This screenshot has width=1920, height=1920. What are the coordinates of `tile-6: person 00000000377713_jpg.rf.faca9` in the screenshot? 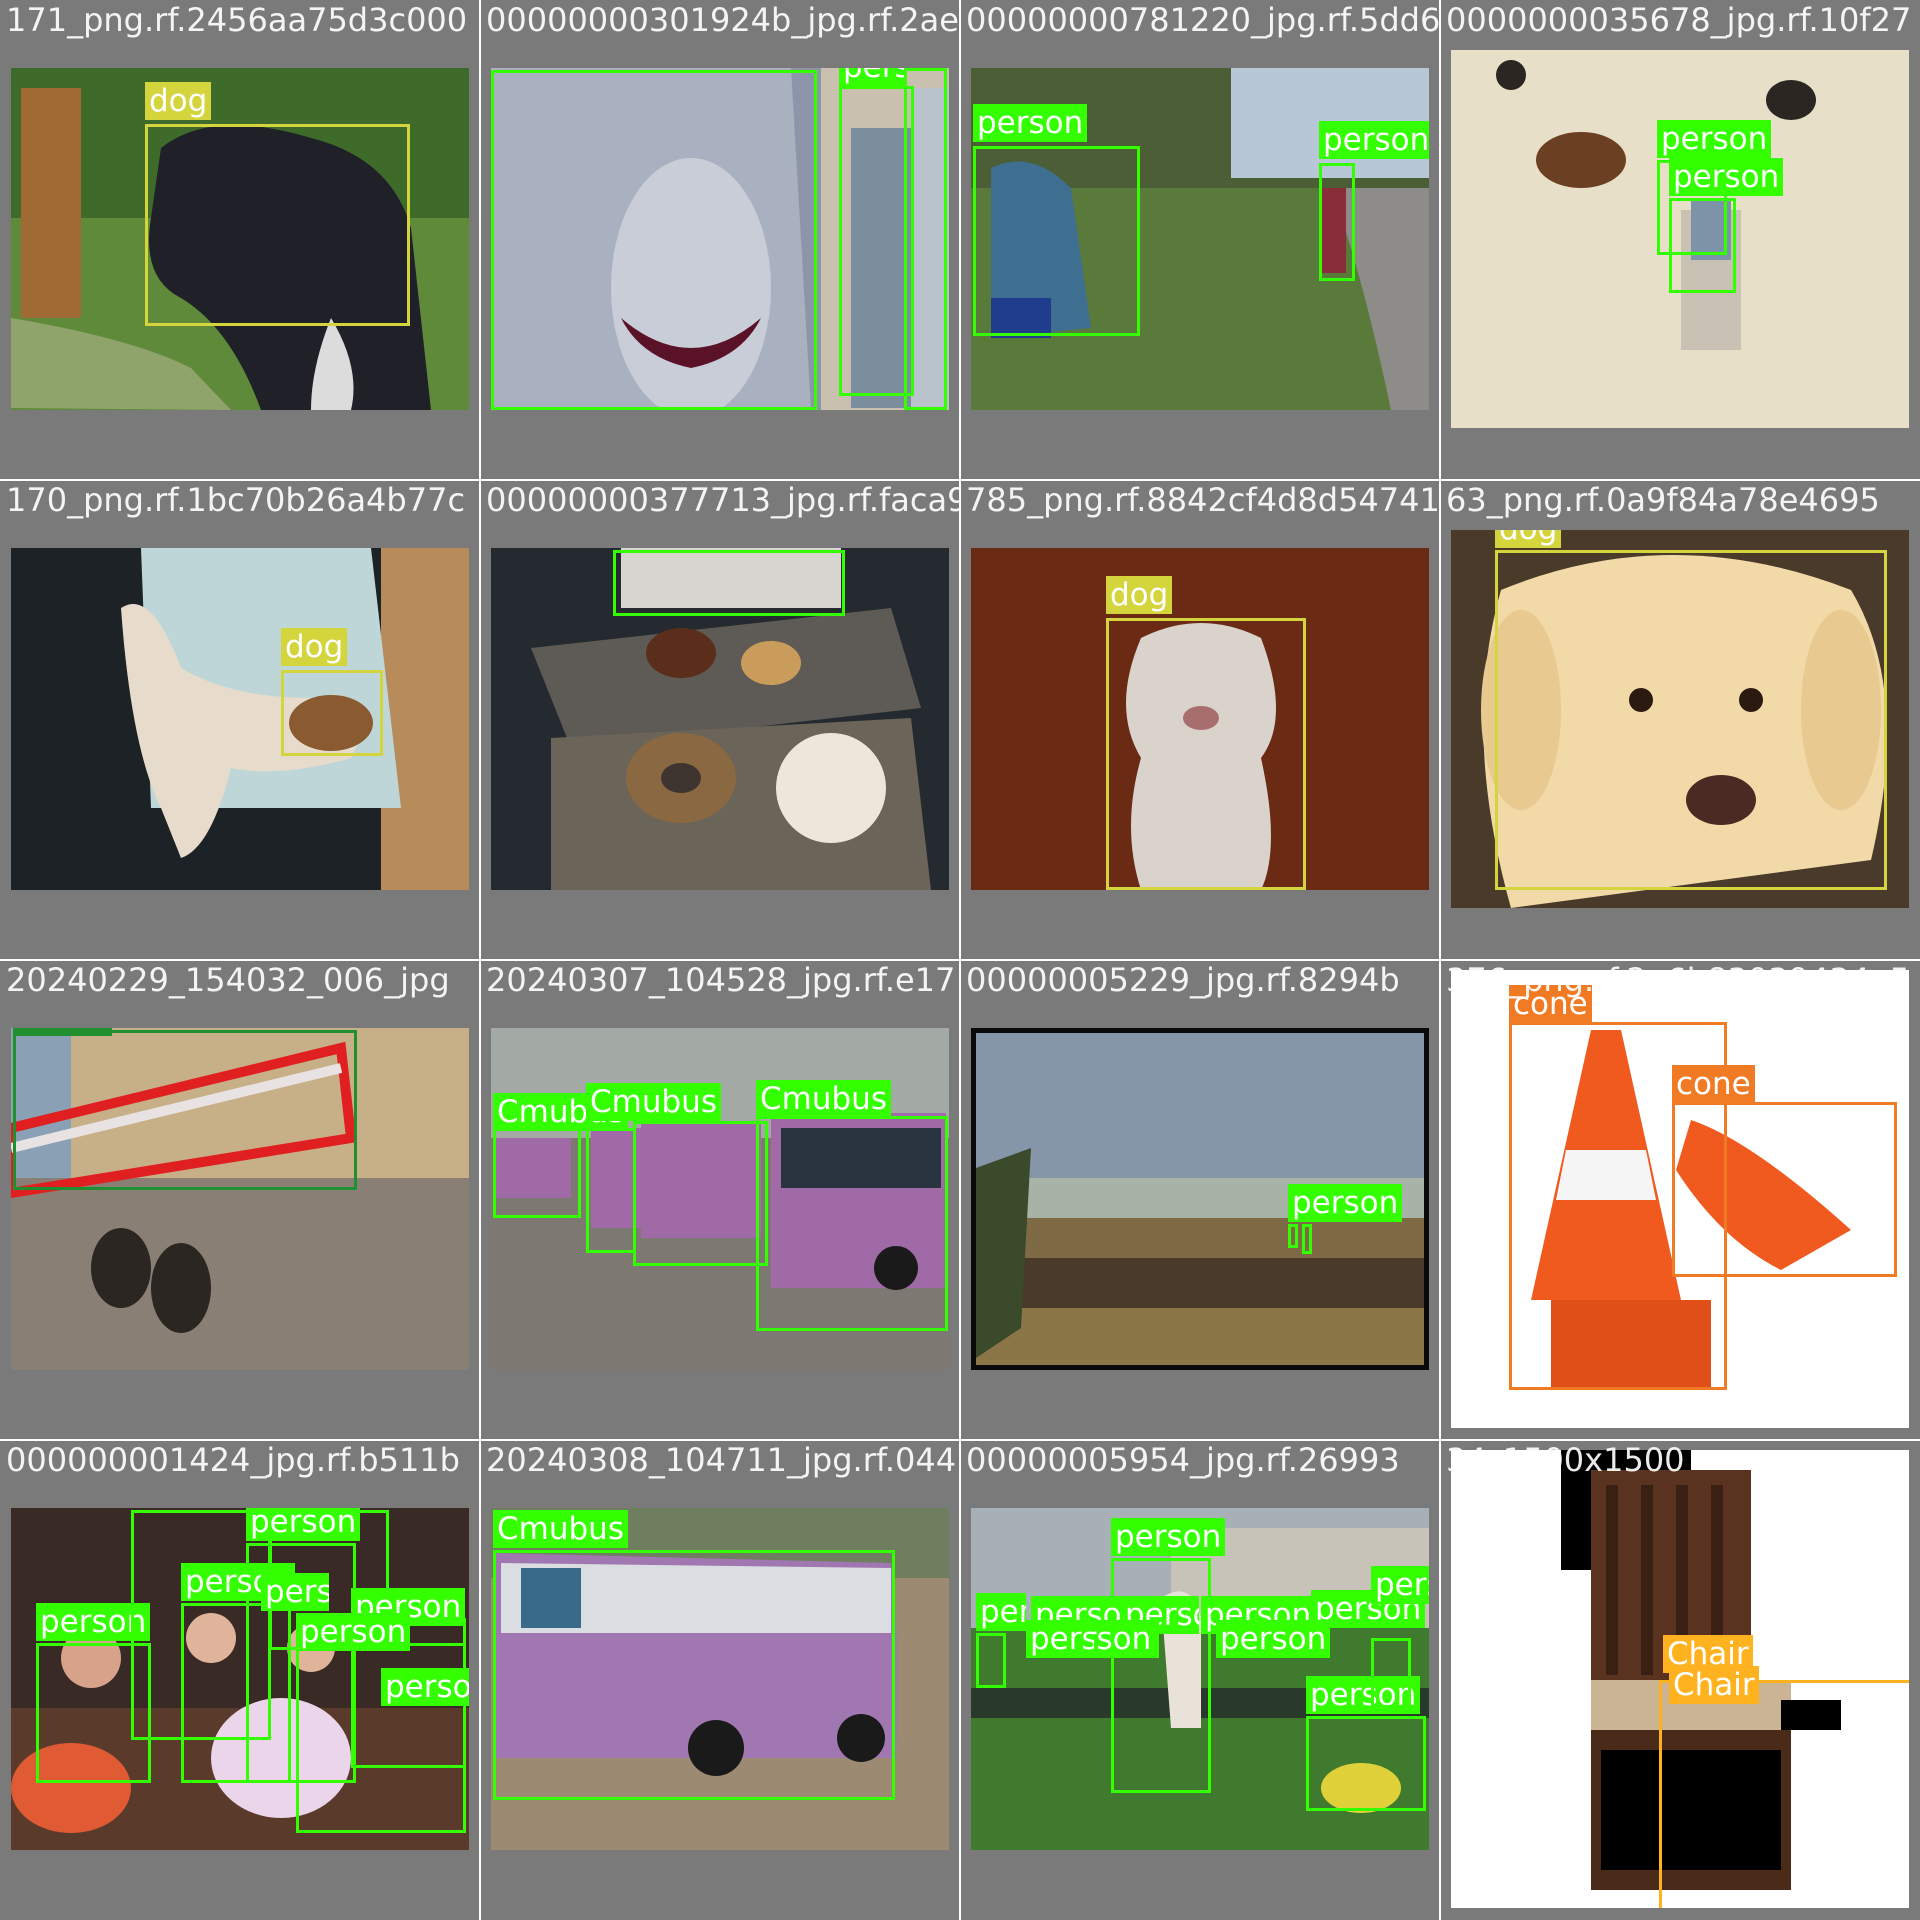 It's located at (720, 720).